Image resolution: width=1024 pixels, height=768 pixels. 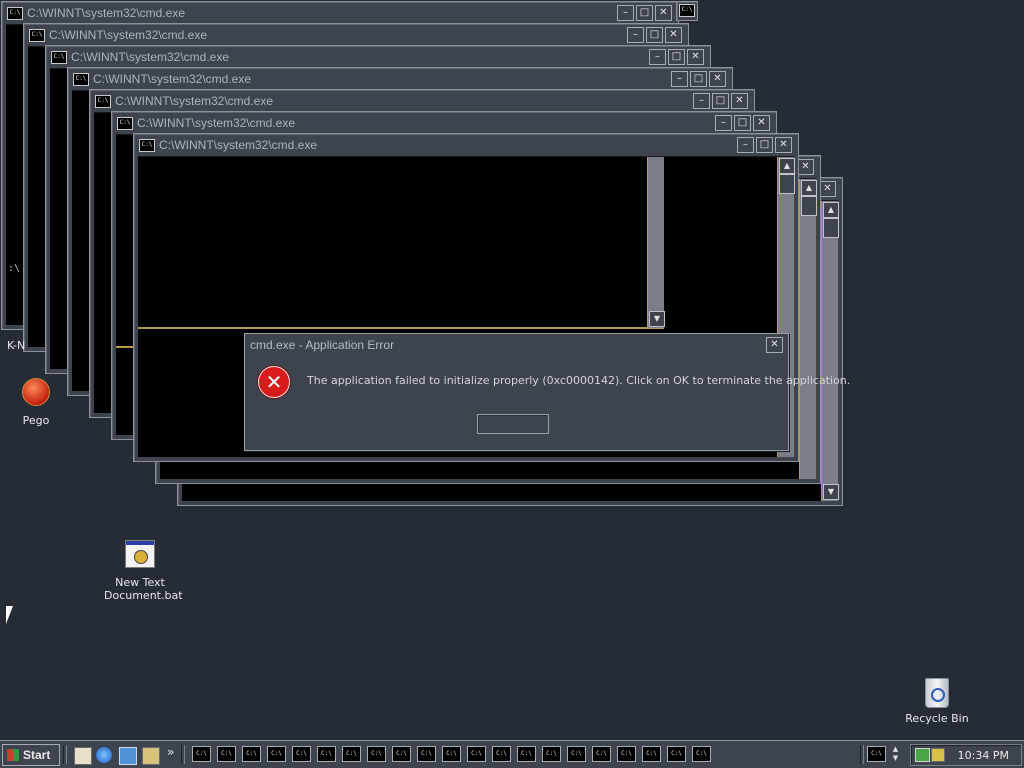 What do you see at coordinates (83, 756) in the screenshot?
I see `show-desktop-icon` at bounding box center [83, 756].